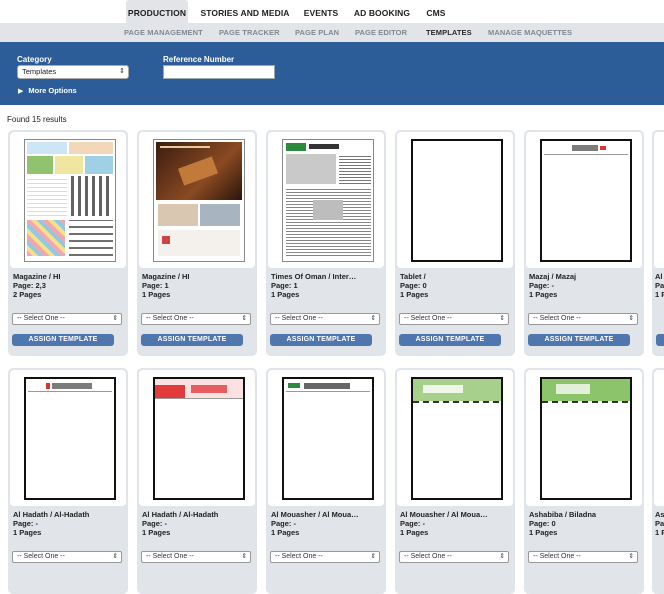 The image size is (664, 594). Describe the element at coordinates (163, 32) in the screenshot. I see `subnav-page-management: PAGE MANAGEMENT` at that location.